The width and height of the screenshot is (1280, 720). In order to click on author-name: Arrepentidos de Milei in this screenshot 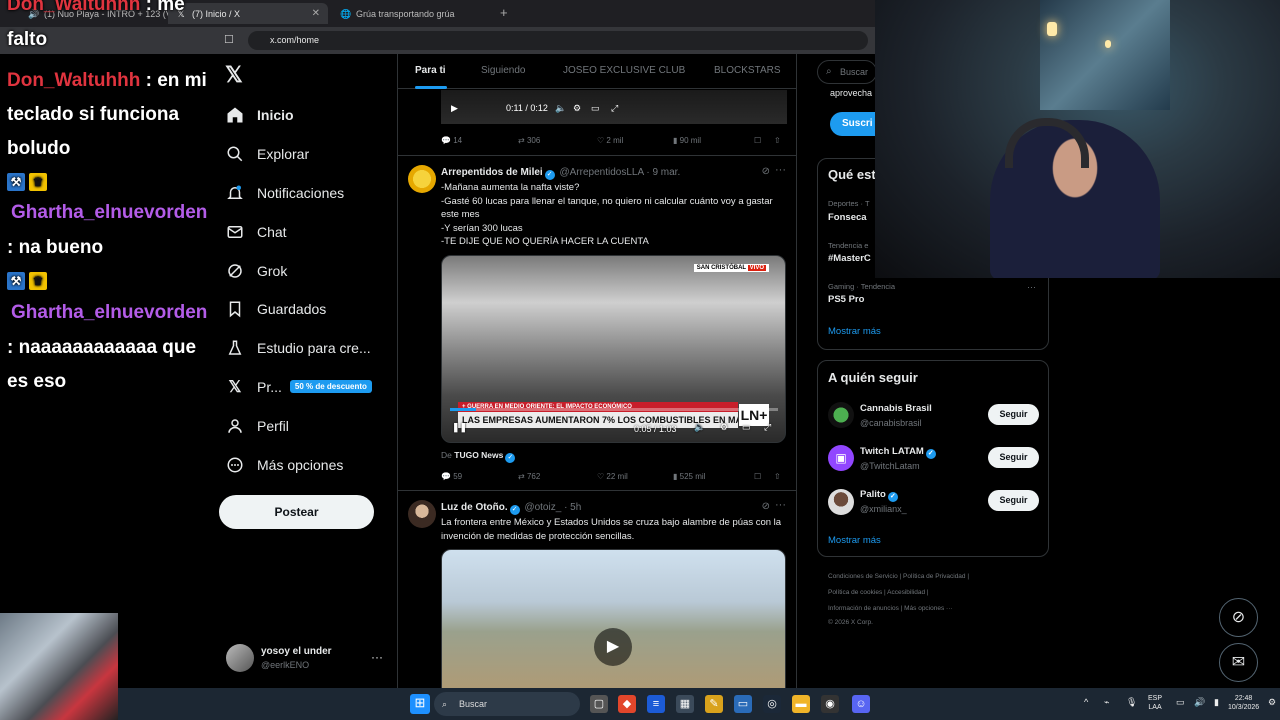, I will do `click(492, 172)`.